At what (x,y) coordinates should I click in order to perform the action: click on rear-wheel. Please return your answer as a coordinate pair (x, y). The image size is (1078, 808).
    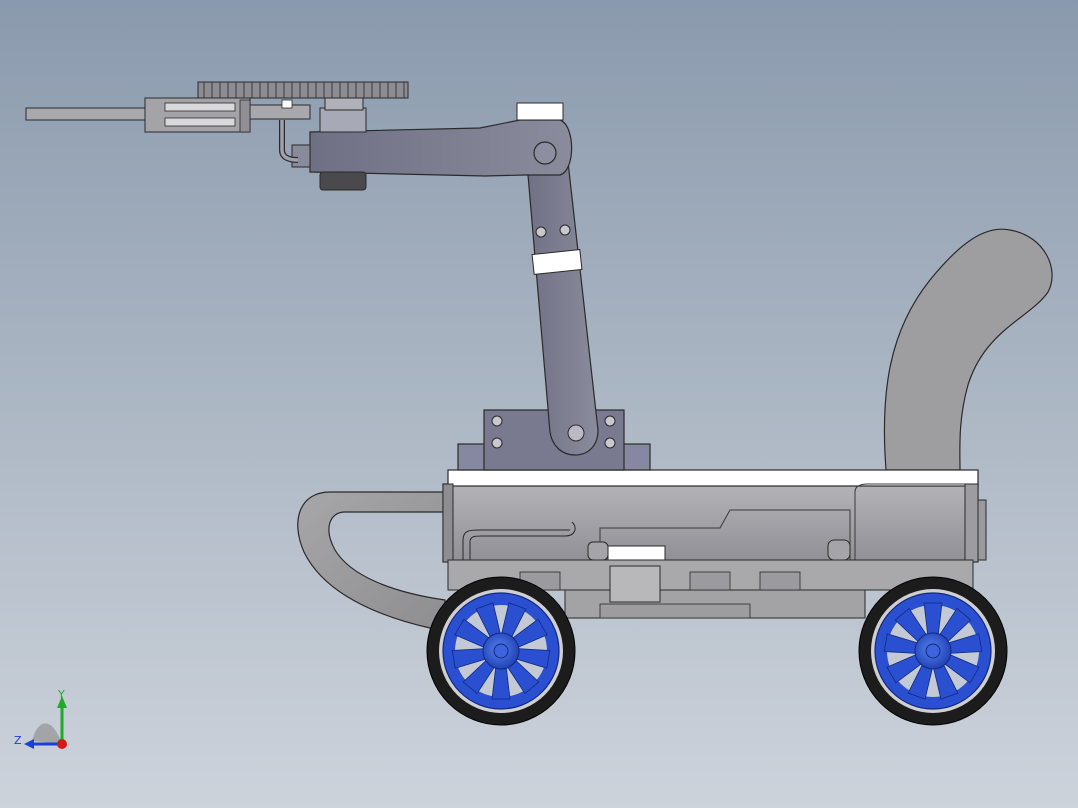
    Looking at the image, I should click on (933, 651).